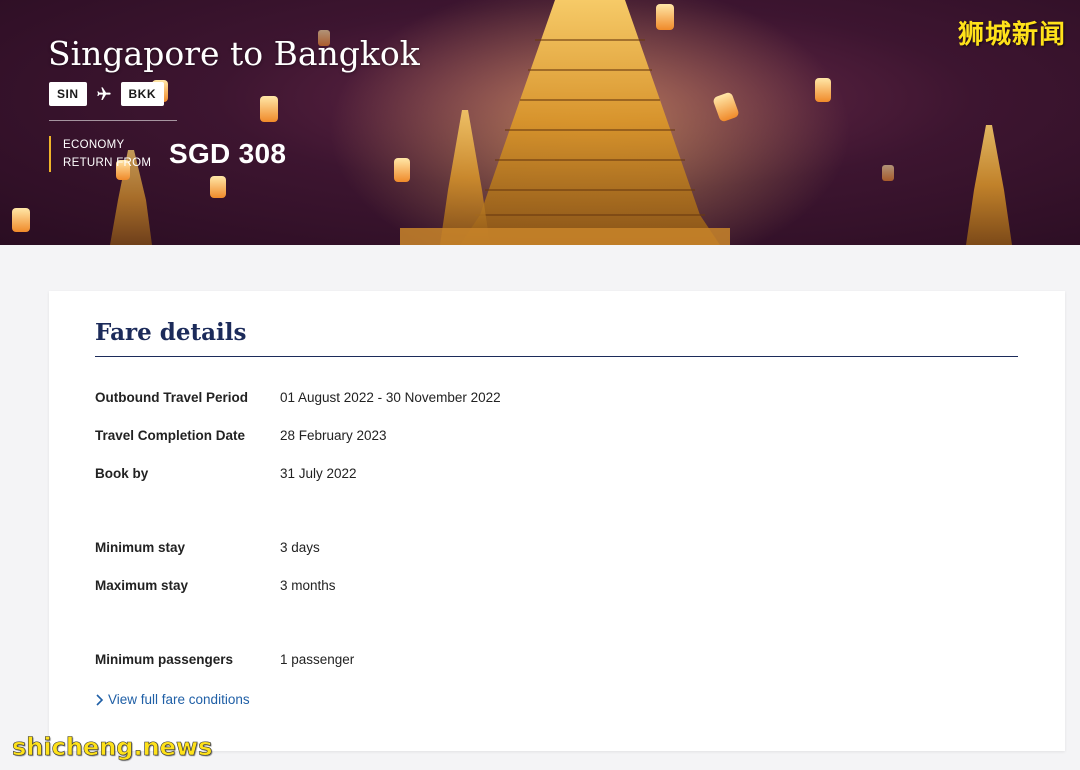 The width and height of the screenshot is (1080, 770). What do you see at coordinates (333, 435) in the screenshot?
I see `detail-value: 28 February 2023` at bounding box center [333, 435].